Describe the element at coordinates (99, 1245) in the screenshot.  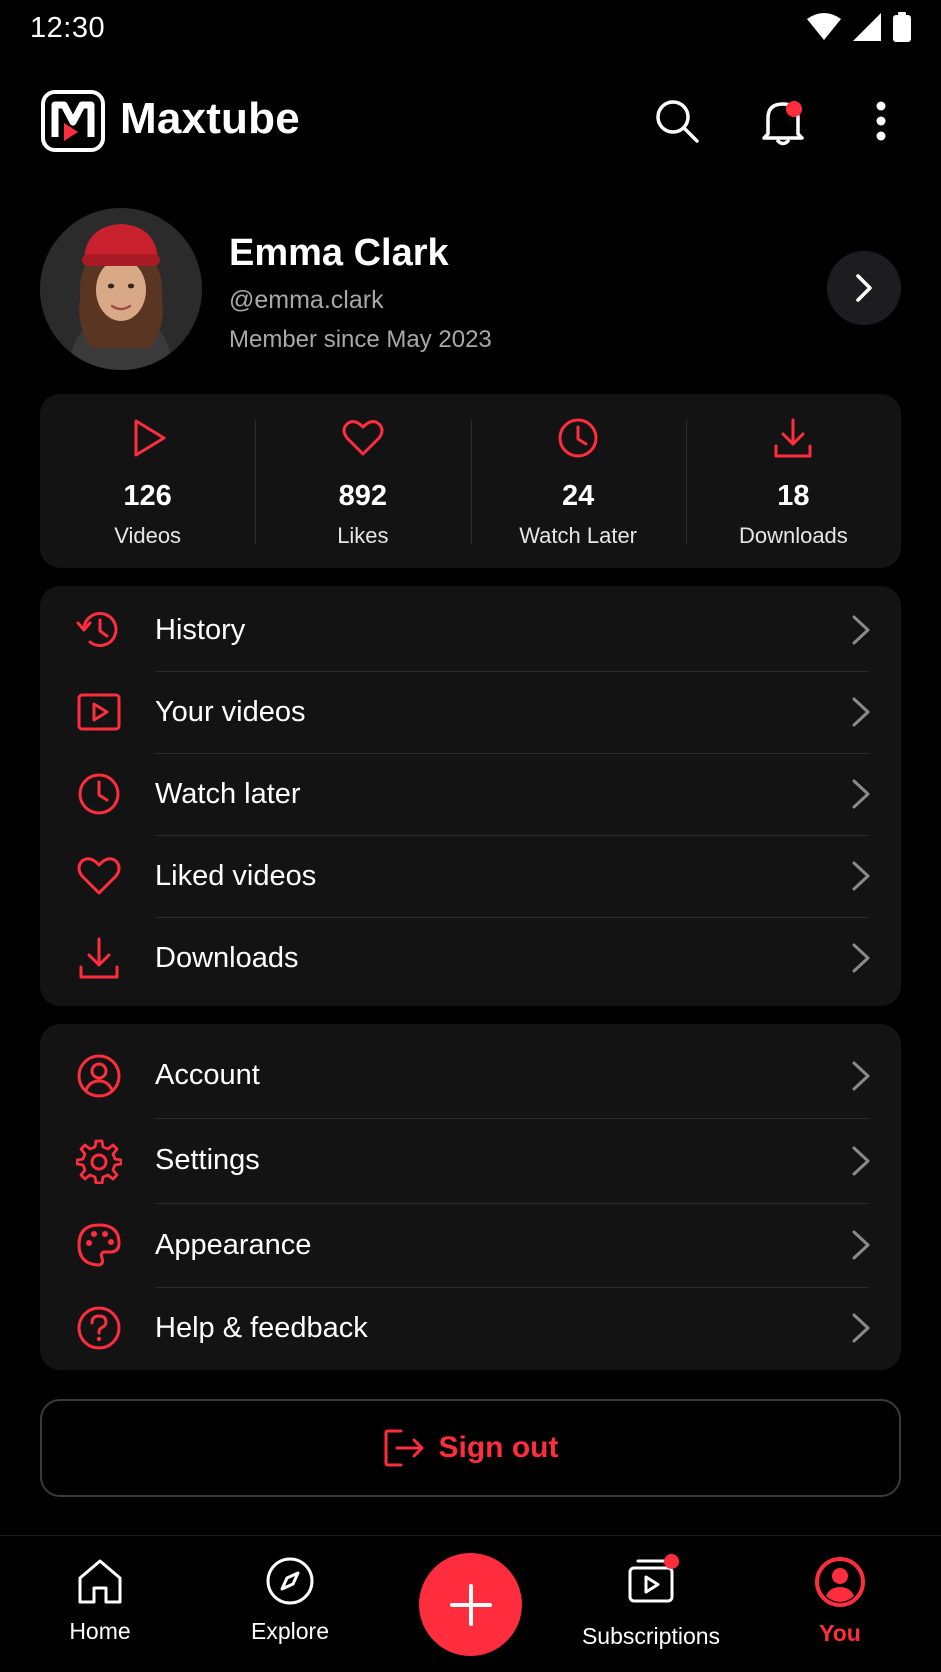
I see `palette-icon` at that location.